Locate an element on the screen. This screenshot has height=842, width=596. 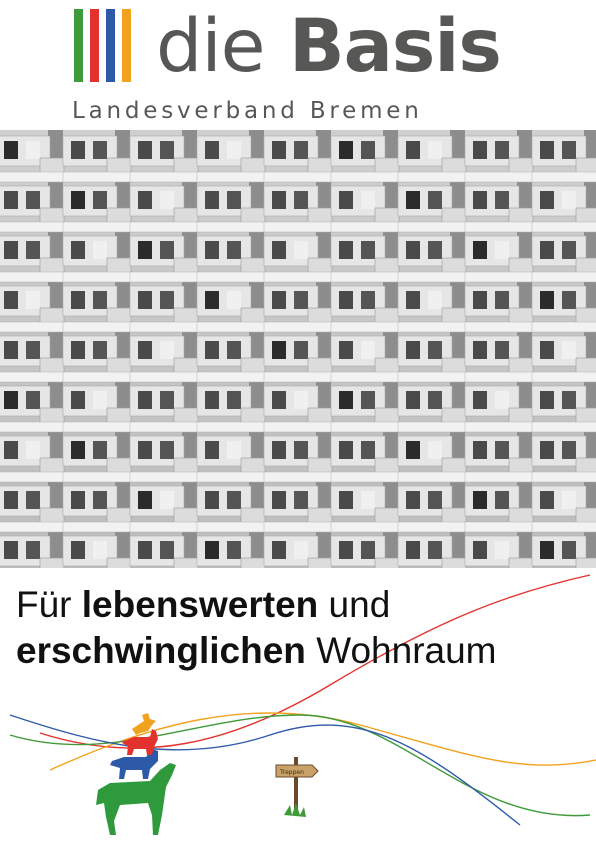
signpost-label: Treppen is located at coordinates (291, 772).